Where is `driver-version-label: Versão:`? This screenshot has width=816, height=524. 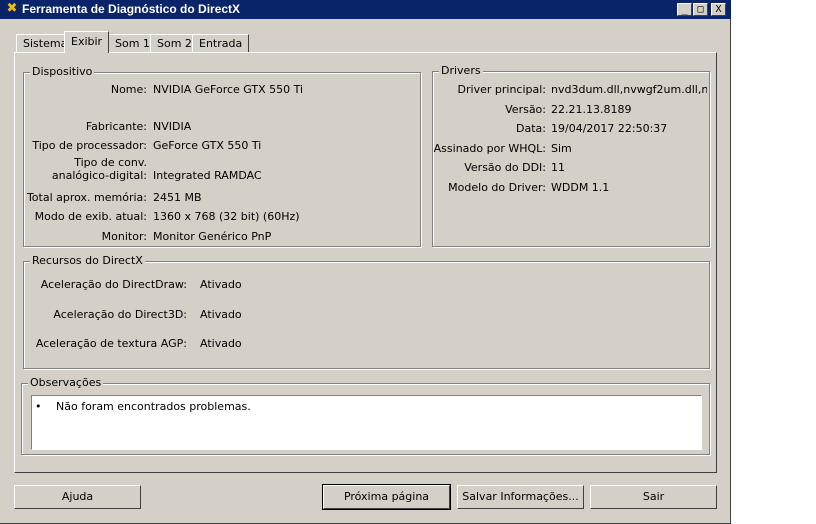 driver-version-label: Versão: is located at coordinates (525, 109).